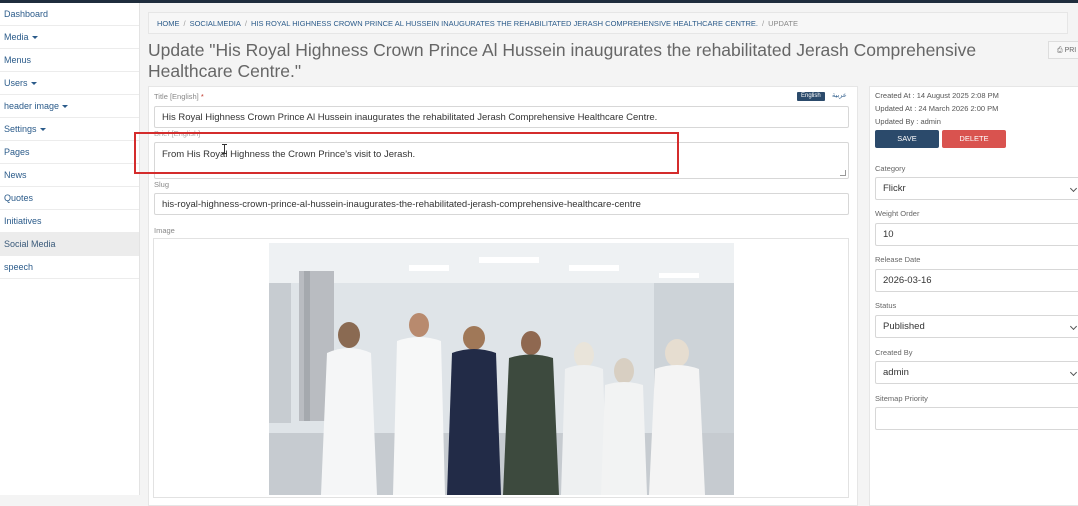 The height and width of the screenshot is (506, 1078). Describe the element at coordinates (69, 244) in the screenshot. I see `sidebar-item-social-media: Social Media` at that location.